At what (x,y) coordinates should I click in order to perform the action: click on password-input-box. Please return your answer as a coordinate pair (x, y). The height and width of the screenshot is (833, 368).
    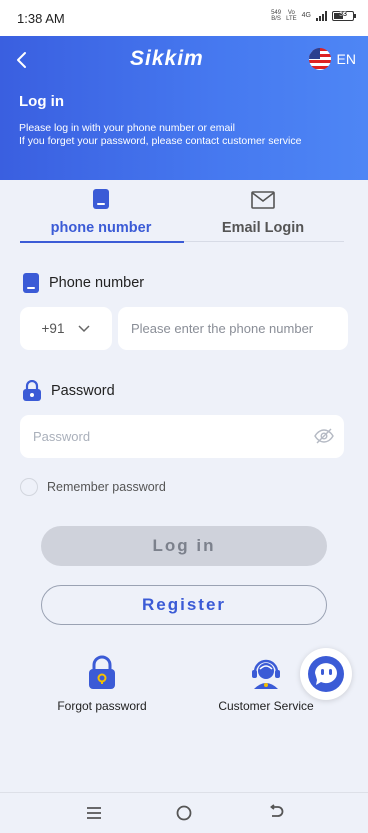
    Looking at the image, I should click on (182, 436).